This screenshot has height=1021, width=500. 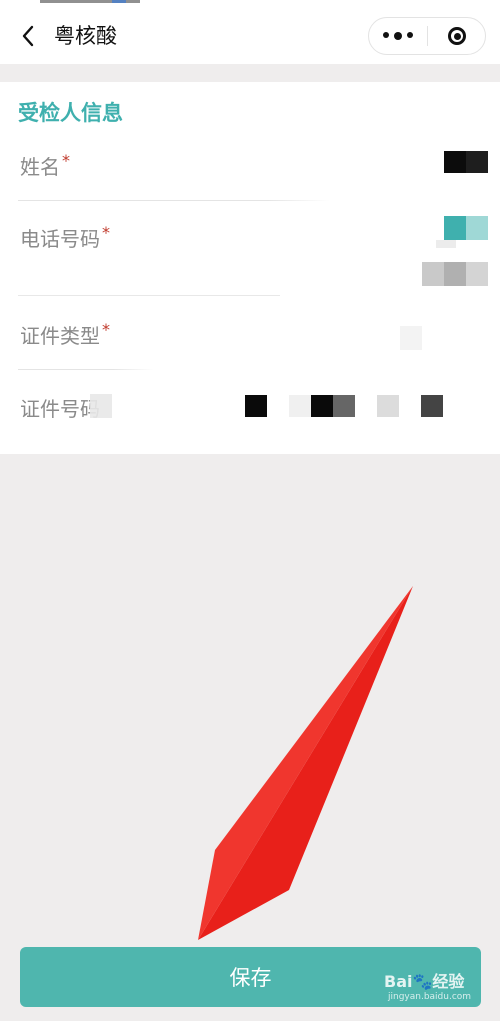 What do you see at coordinates (305, 763) in the screenshot?
I see `red-arrow-annotation` at bounding box center [305, 763].